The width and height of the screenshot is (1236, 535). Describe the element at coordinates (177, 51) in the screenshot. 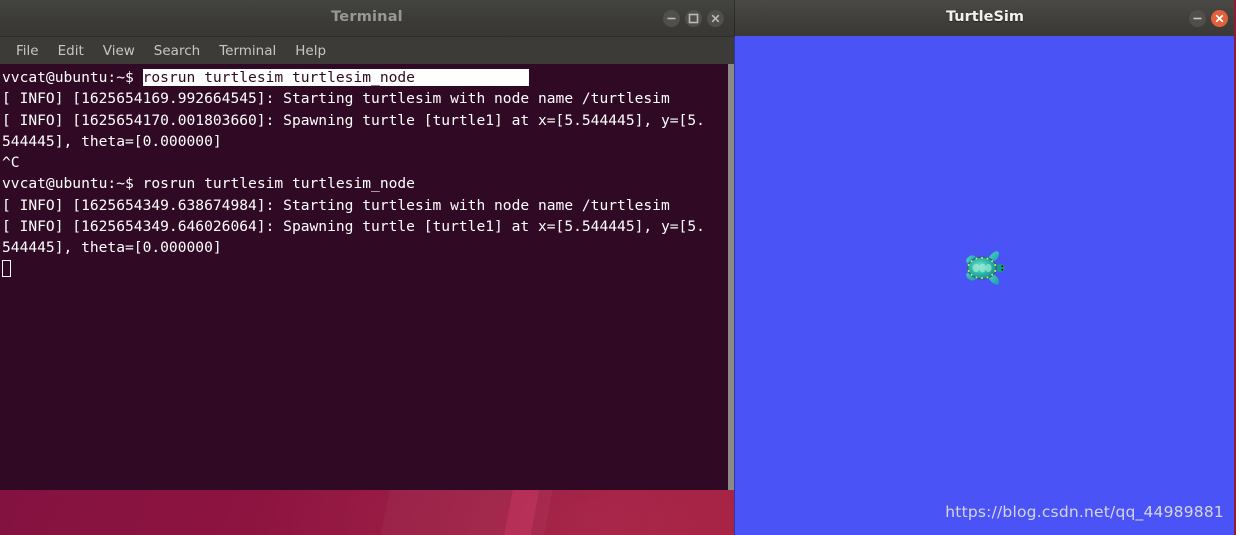

I see `menu-item-search: Search` at that location.